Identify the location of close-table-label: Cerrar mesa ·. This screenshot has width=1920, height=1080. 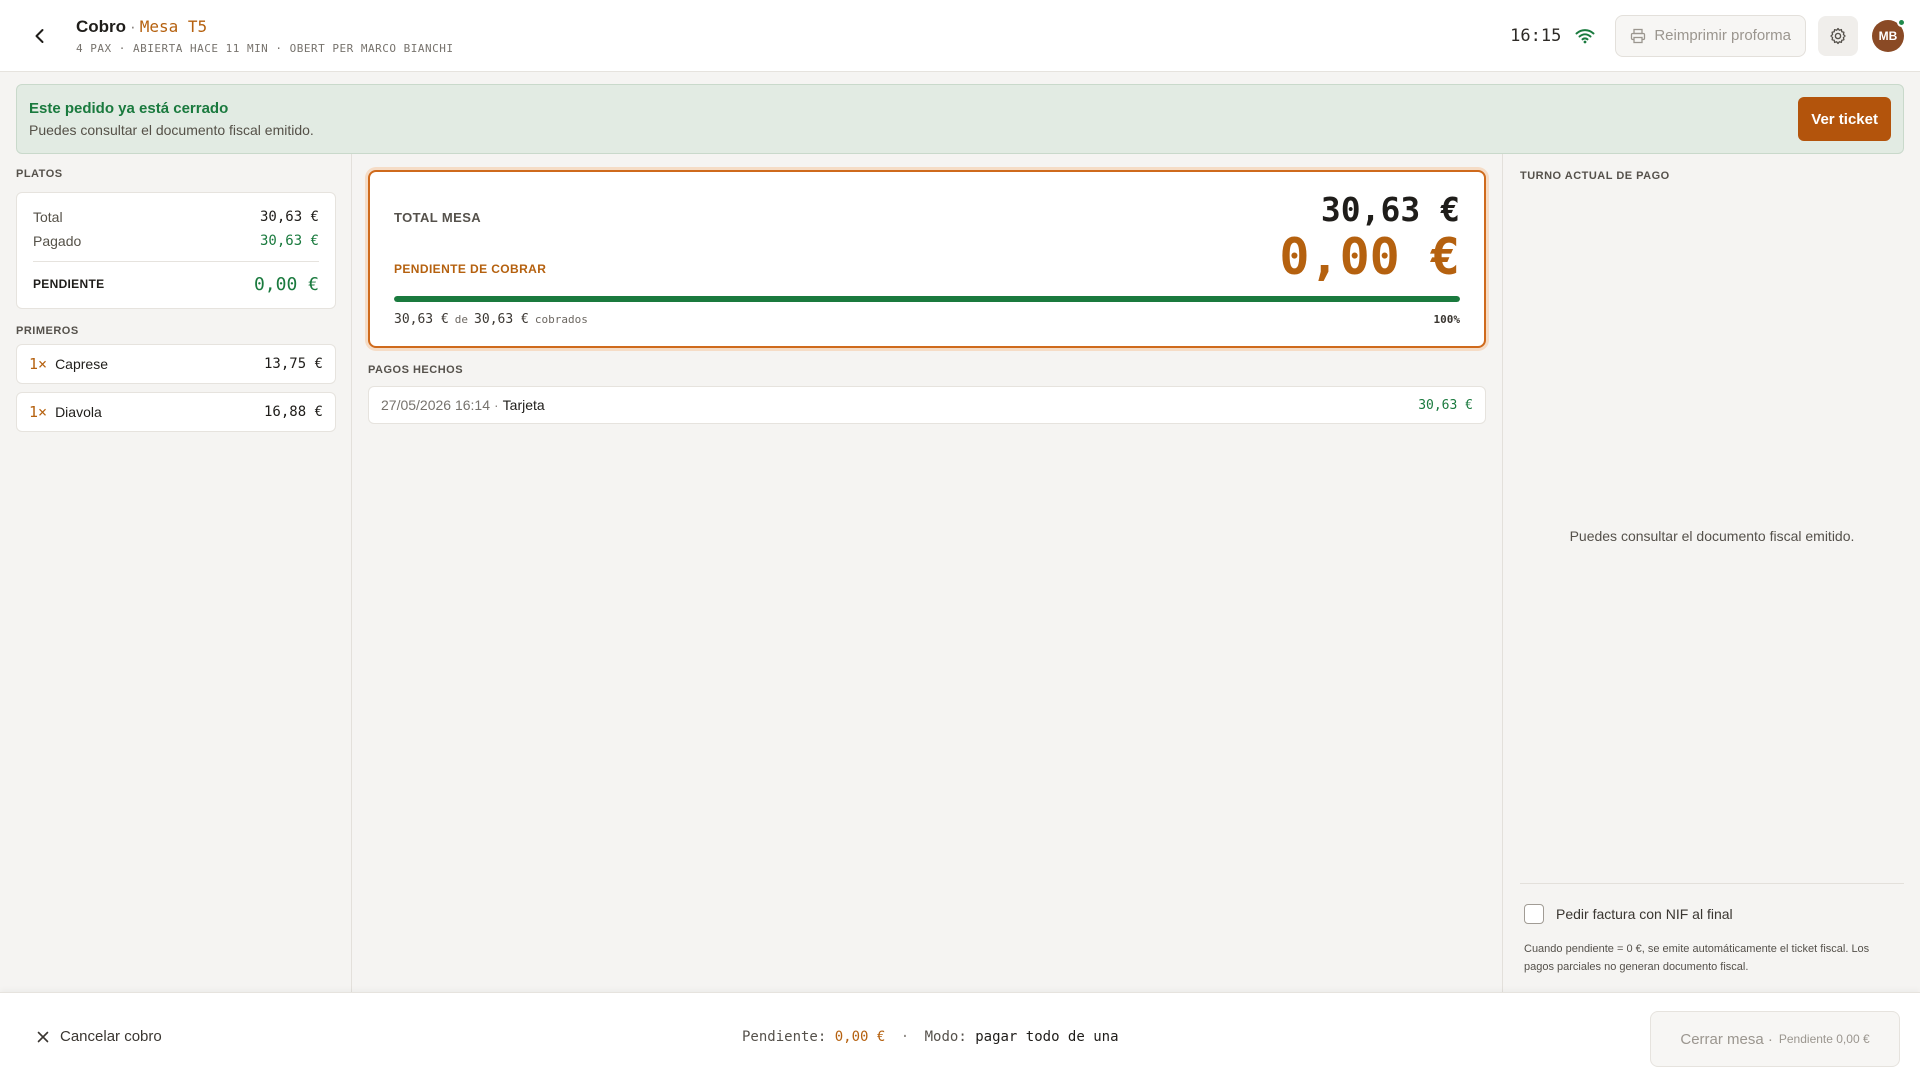
(1726, 1039).